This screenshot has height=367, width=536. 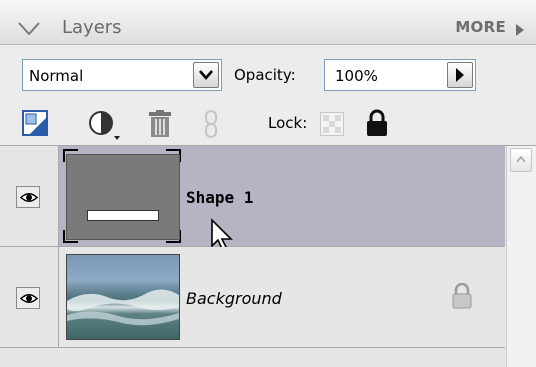 What do you see at coordinates (332, 126) in the screenshot?
I see `lock-transparent-icon` at bounding box center [332, 126].